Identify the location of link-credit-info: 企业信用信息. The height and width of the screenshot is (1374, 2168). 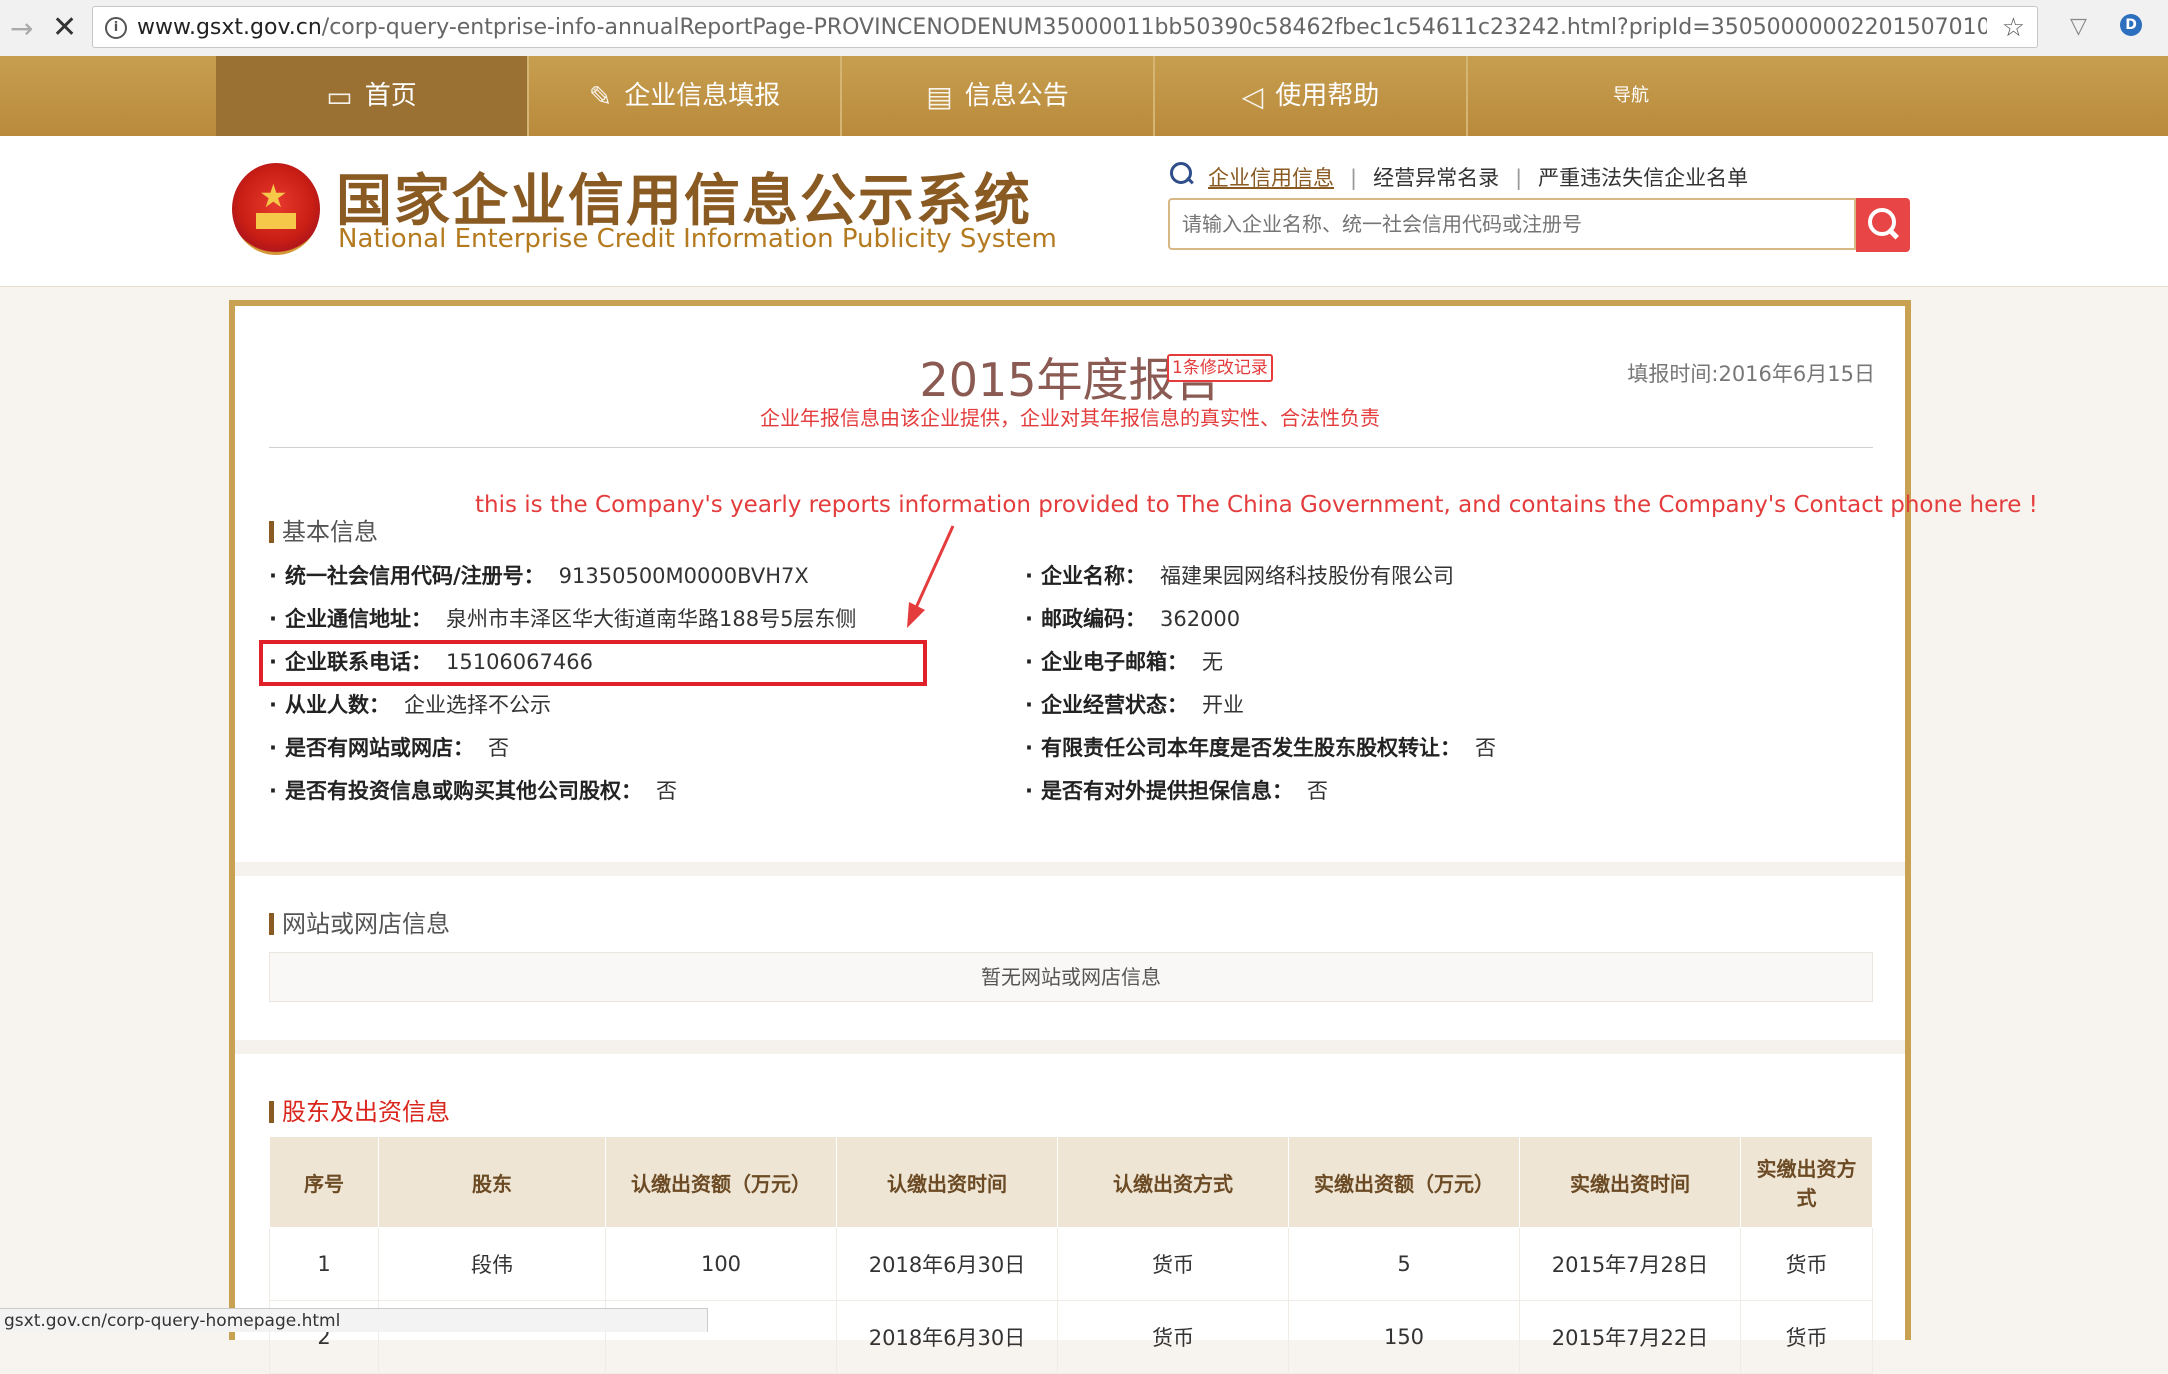
(1271, 178).